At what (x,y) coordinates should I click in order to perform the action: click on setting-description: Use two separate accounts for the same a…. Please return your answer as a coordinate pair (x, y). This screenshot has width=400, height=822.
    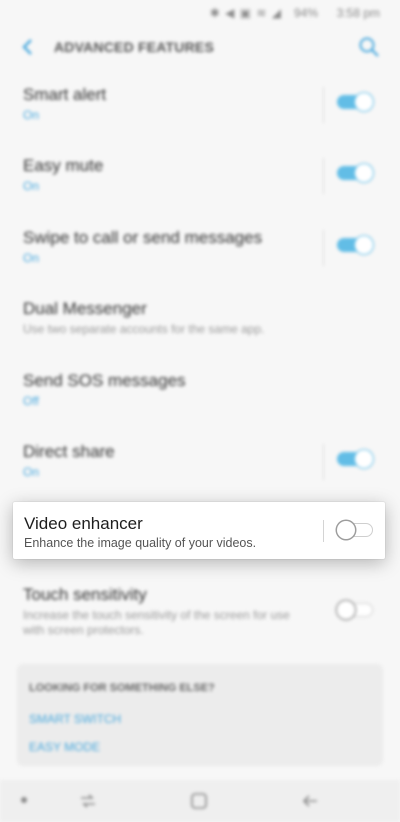
    Looking at the image, I should click on (144, 329).